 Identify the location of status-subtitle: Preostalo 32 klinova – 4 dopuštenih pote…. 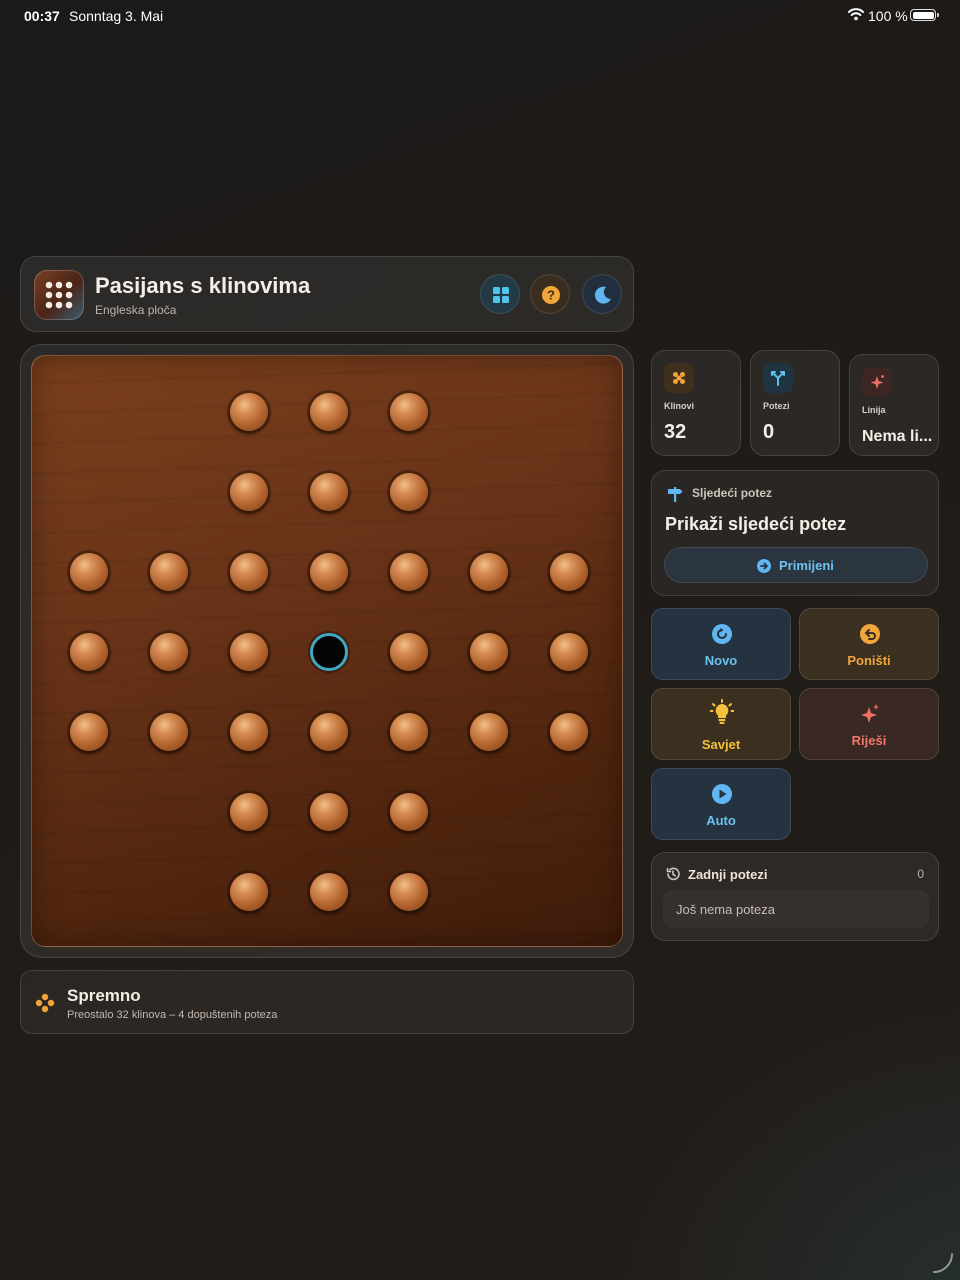
(172, 1015).